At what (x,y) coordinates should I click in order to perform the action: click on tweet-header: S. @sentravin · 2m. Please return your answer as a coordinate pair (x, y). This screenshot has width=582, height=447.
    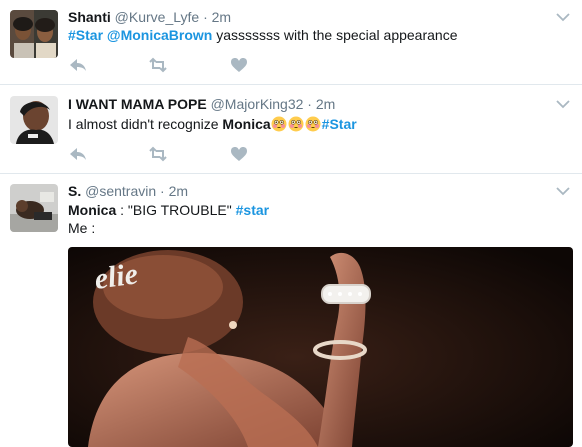
    Looking at the image, I should click on (128, 191).